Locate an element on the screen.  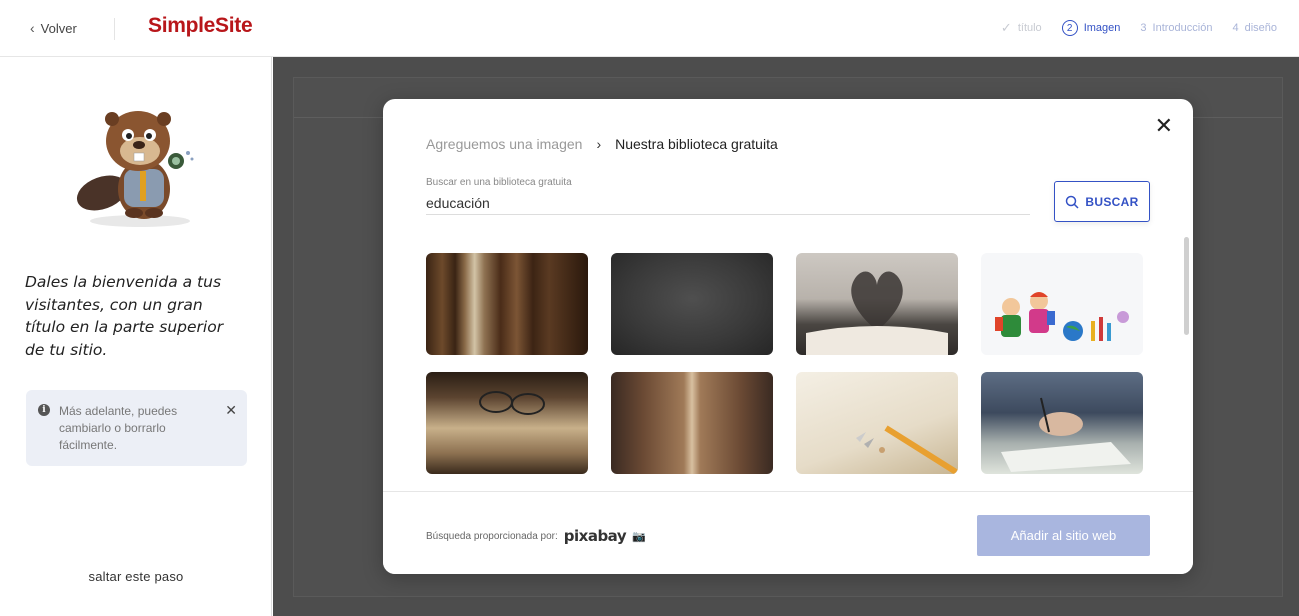
chevron-right-icon: › is located at coordinates (599, 144).